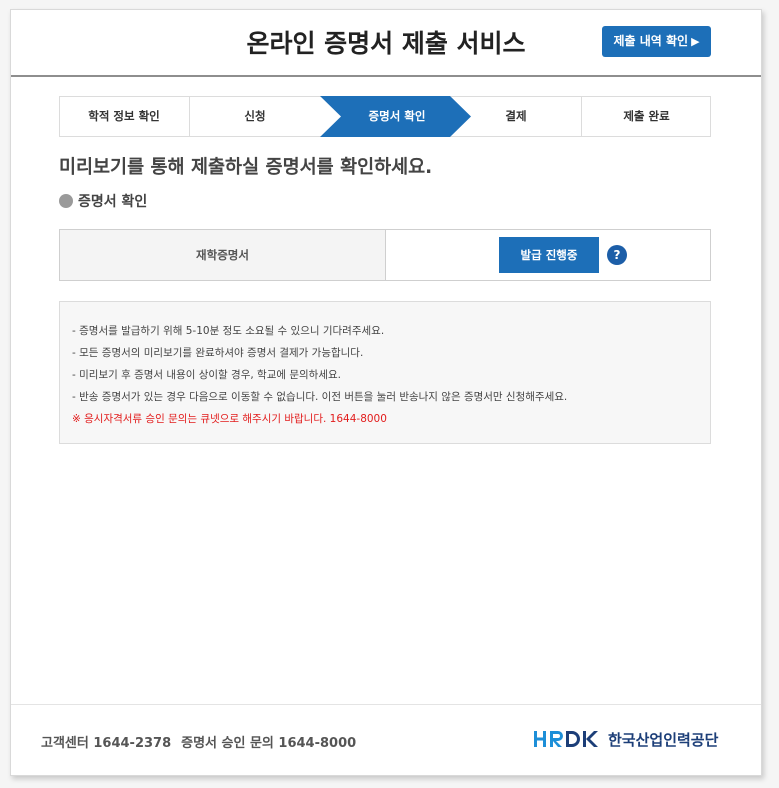  I want to click on logo-h-right, so click(544, 739).